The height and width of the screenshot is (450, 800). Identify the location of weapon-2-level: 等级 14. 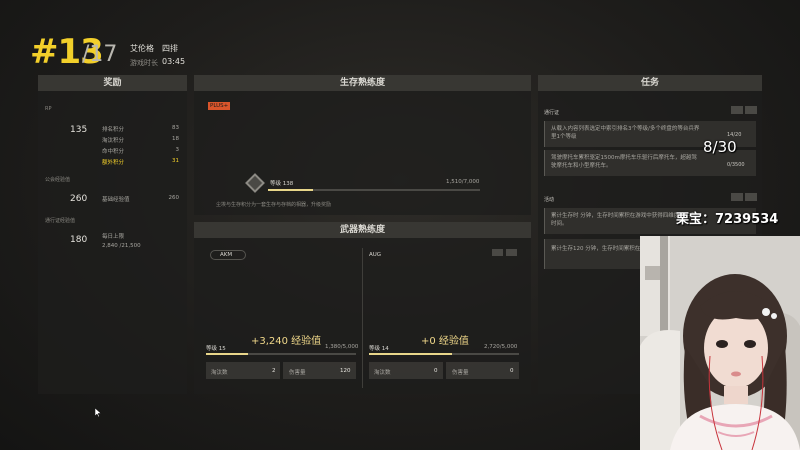
(379, 349).